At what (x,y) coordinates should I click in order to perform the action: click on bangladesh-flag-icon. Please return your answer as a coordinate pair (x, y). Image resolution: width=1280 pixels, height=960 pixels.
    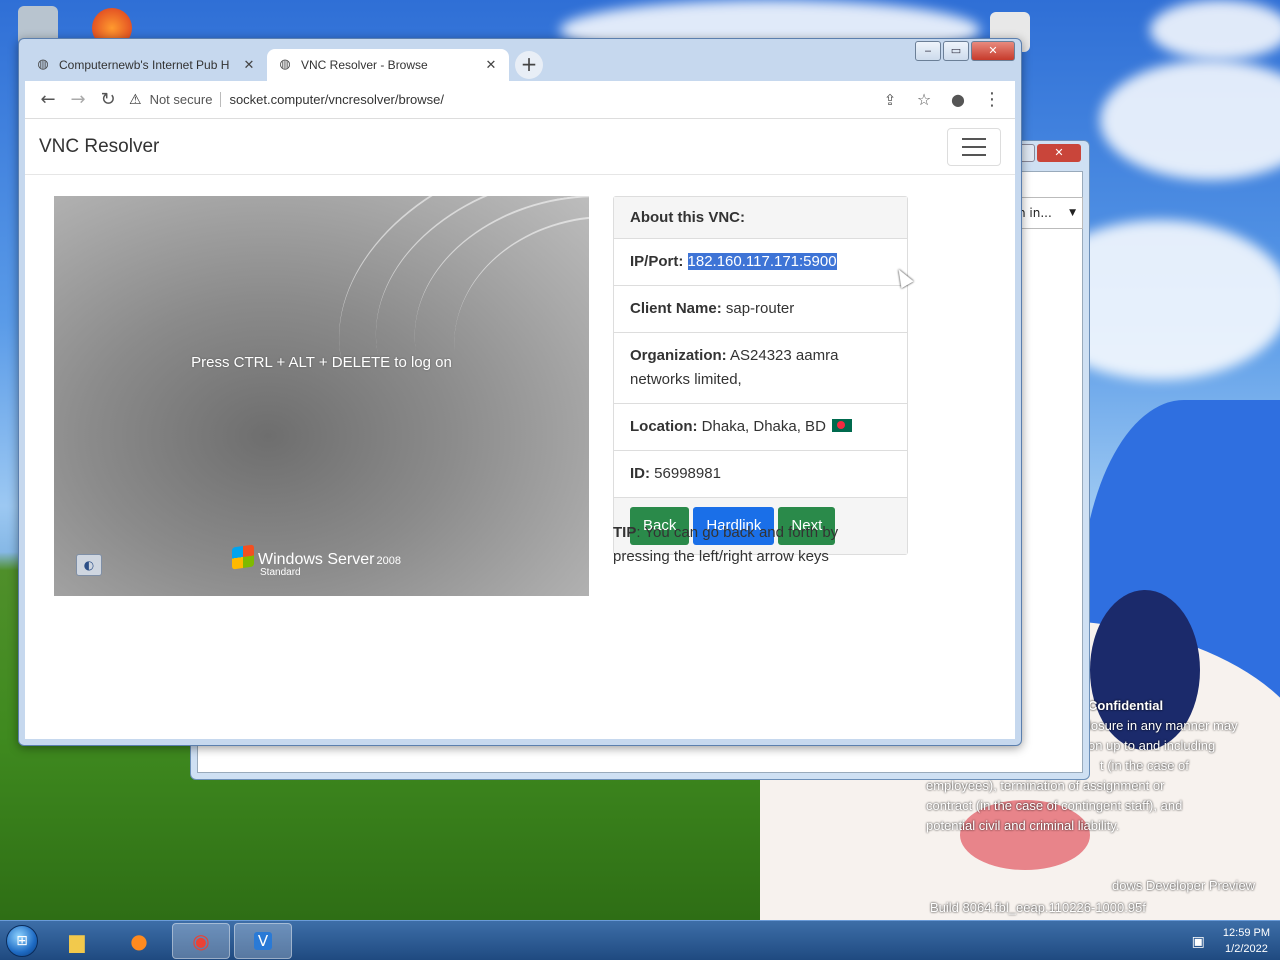
    Looking at the image, I should click on (842, 425).